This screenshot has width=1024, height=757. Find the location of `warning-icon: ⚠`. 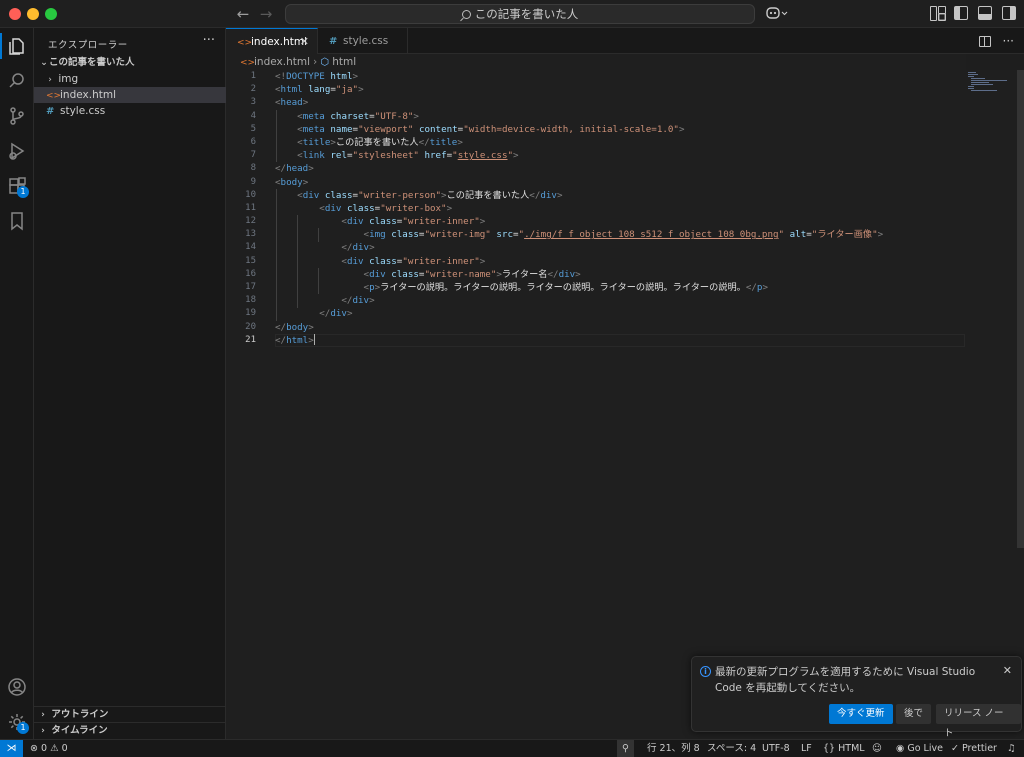

warning-icon: ⚠ is located at coordinates (54, 748).